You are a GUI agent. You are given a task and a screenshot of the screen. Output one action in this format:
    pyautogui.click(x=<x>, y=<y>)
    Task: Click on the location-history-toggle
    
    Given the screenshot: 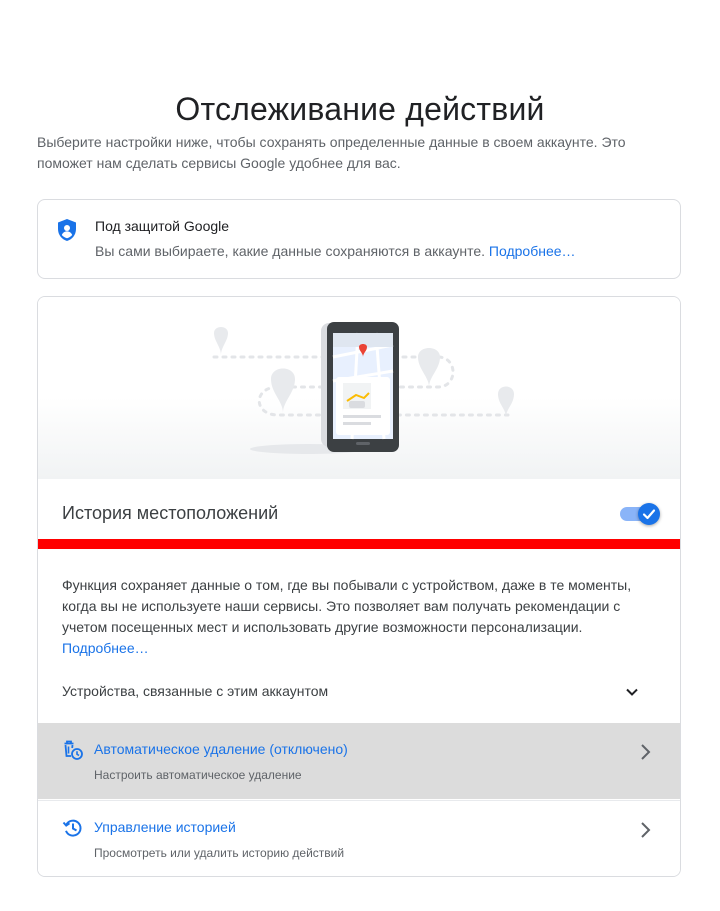 What is the action you would take?
    pyautogui.click(x=640, y=514)
    